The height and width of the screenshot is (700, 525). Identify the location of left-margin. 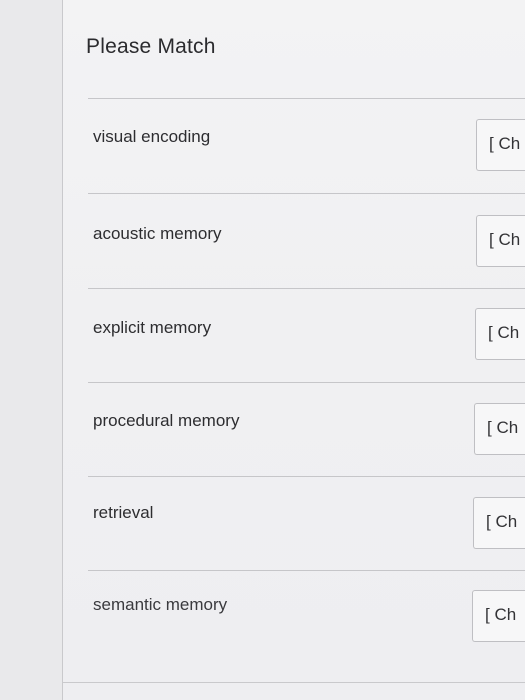
(31, 350).